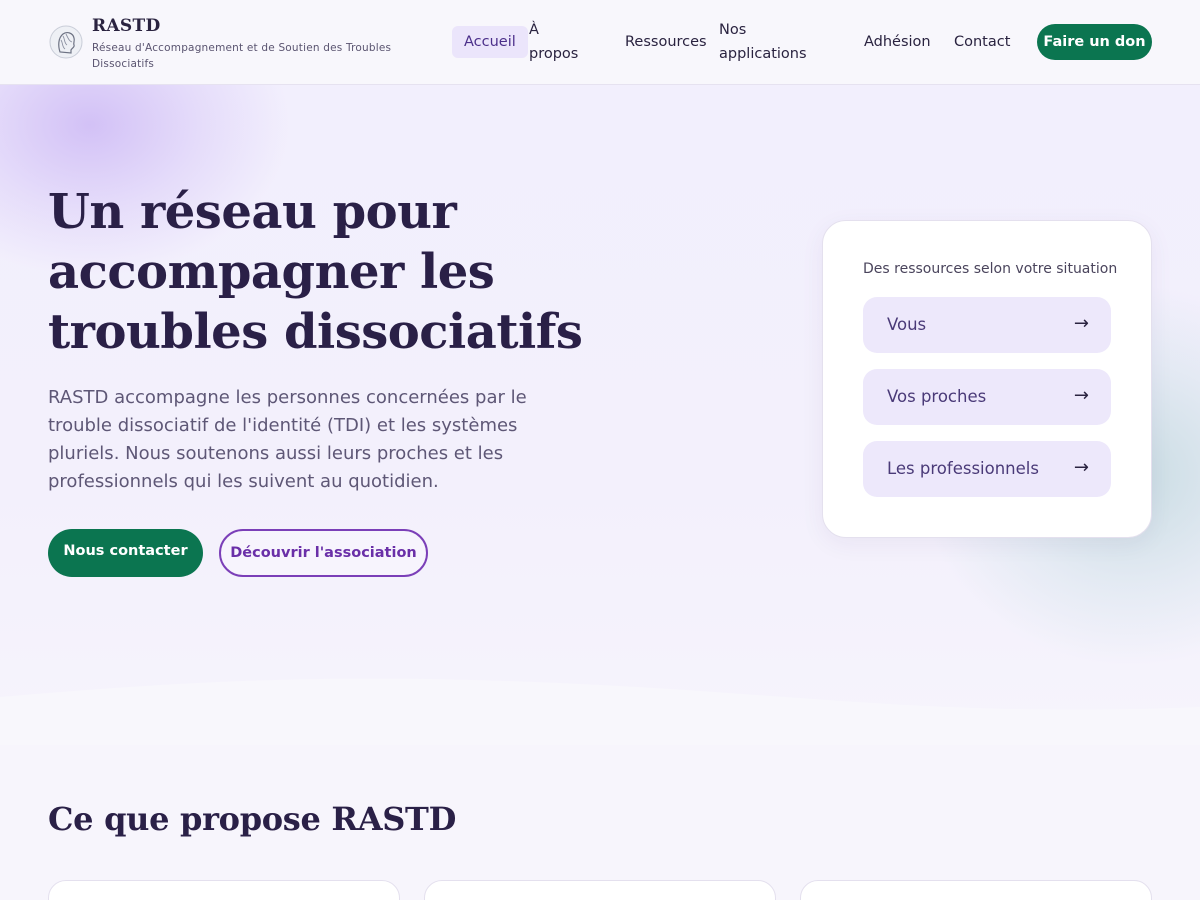 This screenshot has height=900, width=1200. I want to click on brand-name: RASTD, so click(126, 26).